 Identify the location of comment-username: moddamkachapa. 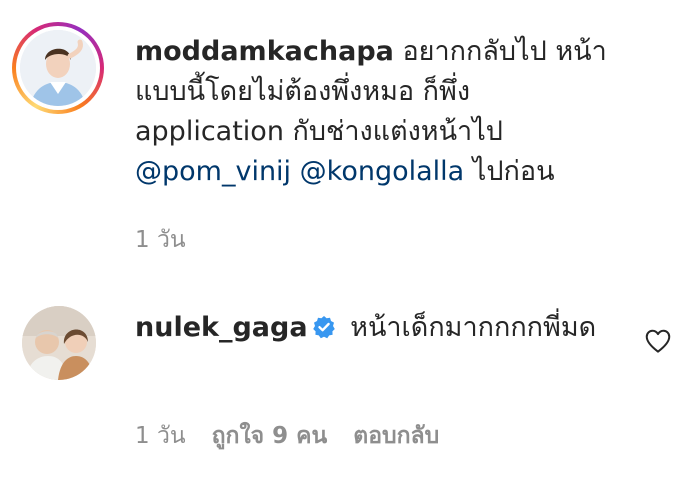
(264, 51).